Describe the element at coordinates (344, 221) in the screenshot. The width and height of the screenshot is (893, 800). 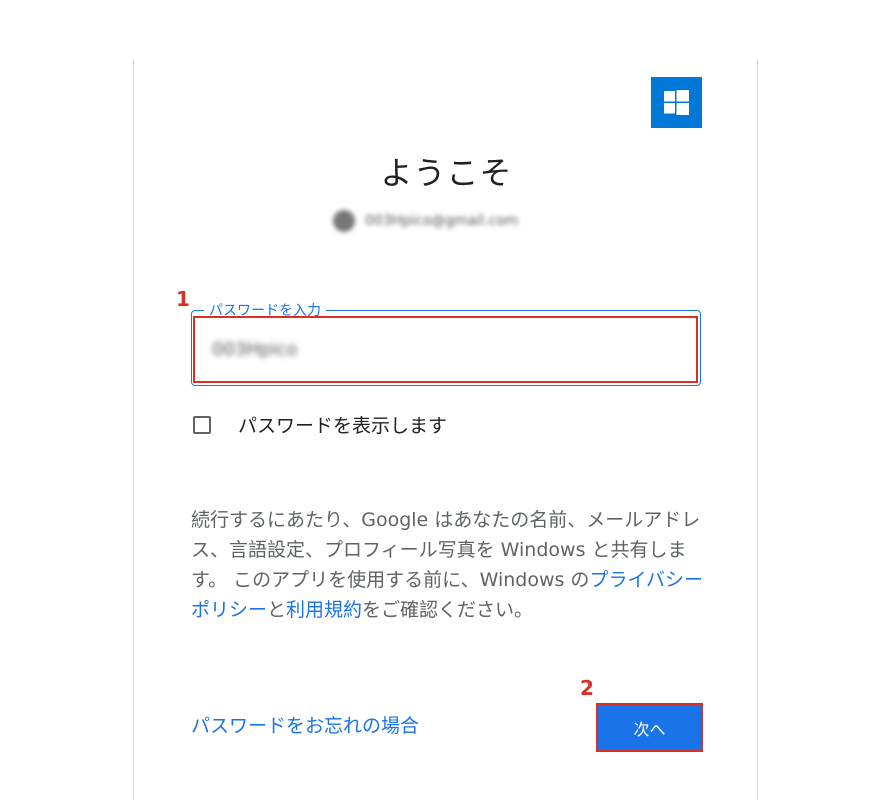
I see `avatar` at that location.